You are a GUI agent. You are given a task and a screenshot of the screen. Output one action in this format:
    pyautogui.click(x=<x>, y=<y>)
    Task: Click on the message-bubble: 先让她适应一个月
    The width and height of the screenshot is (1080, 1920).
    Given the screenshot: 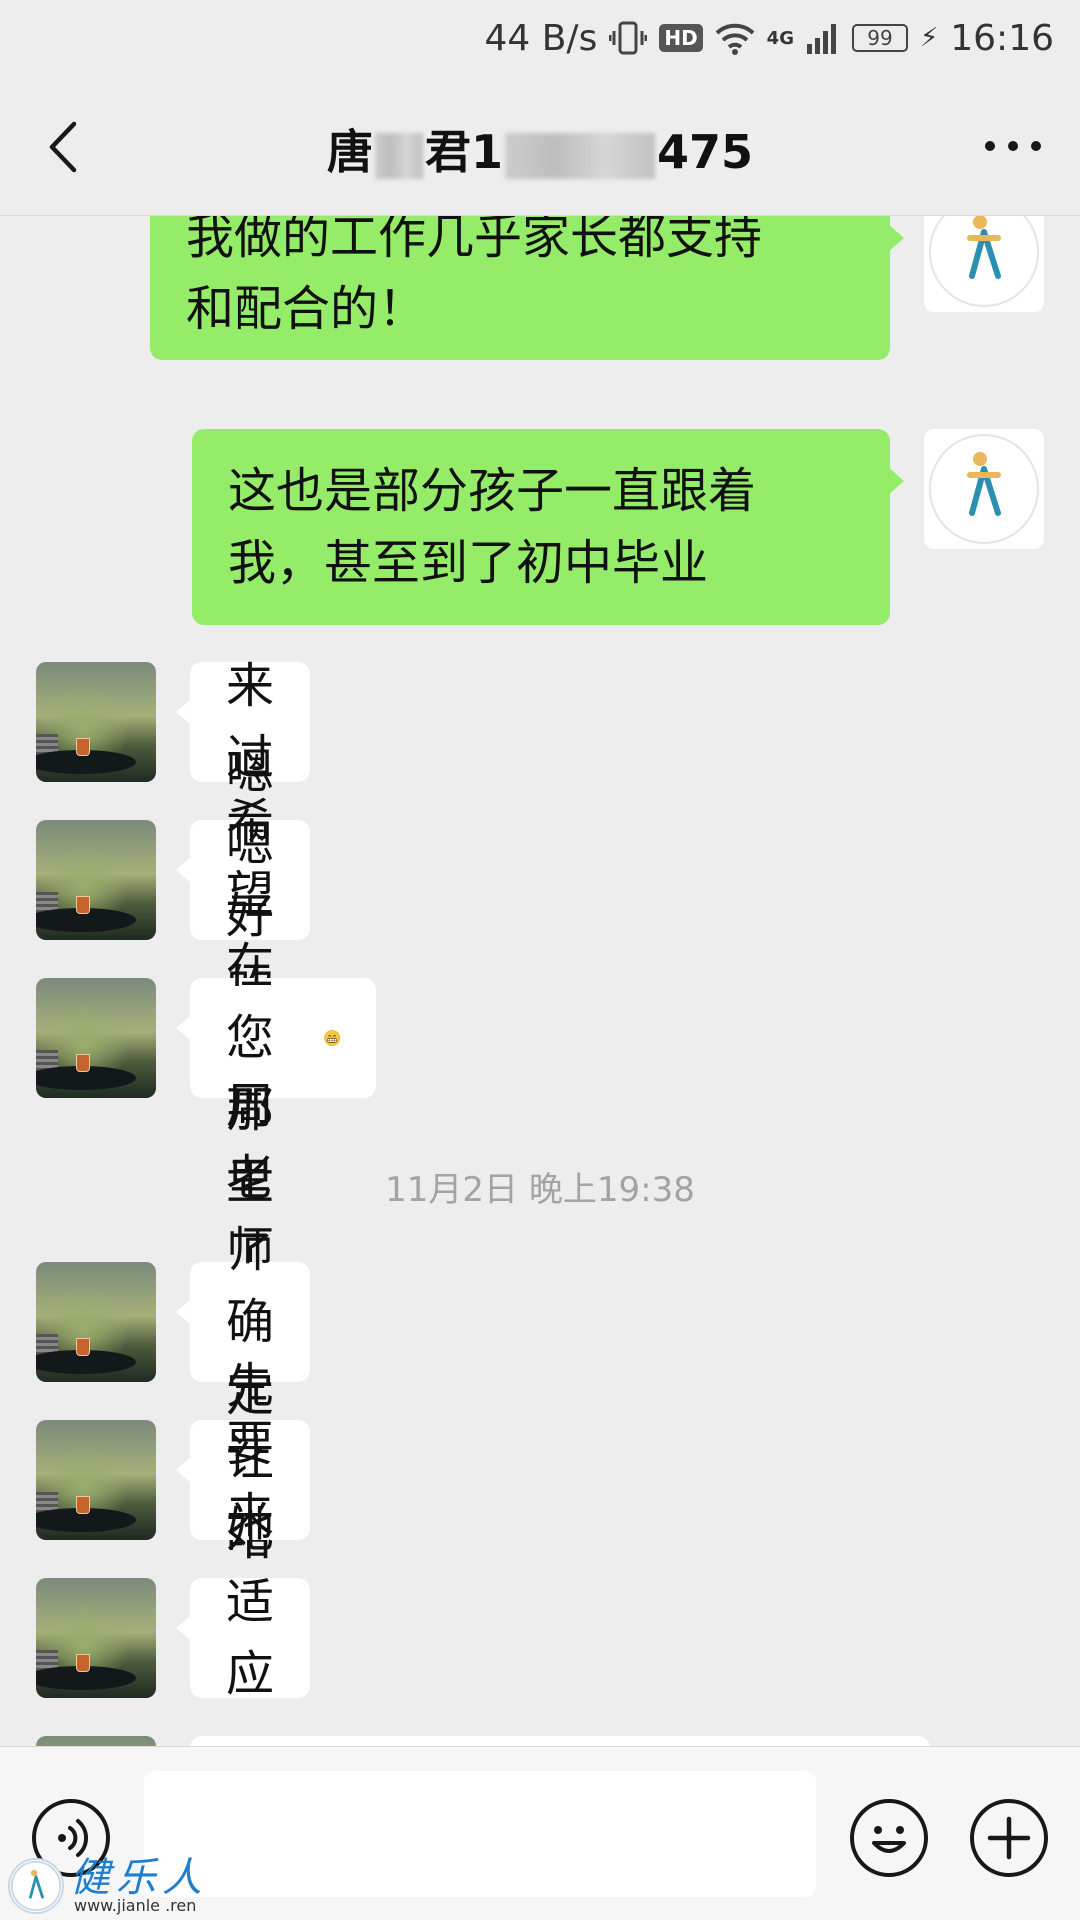 What is the action you would take?
    pyautogui.click(x=243, y=1552)
    